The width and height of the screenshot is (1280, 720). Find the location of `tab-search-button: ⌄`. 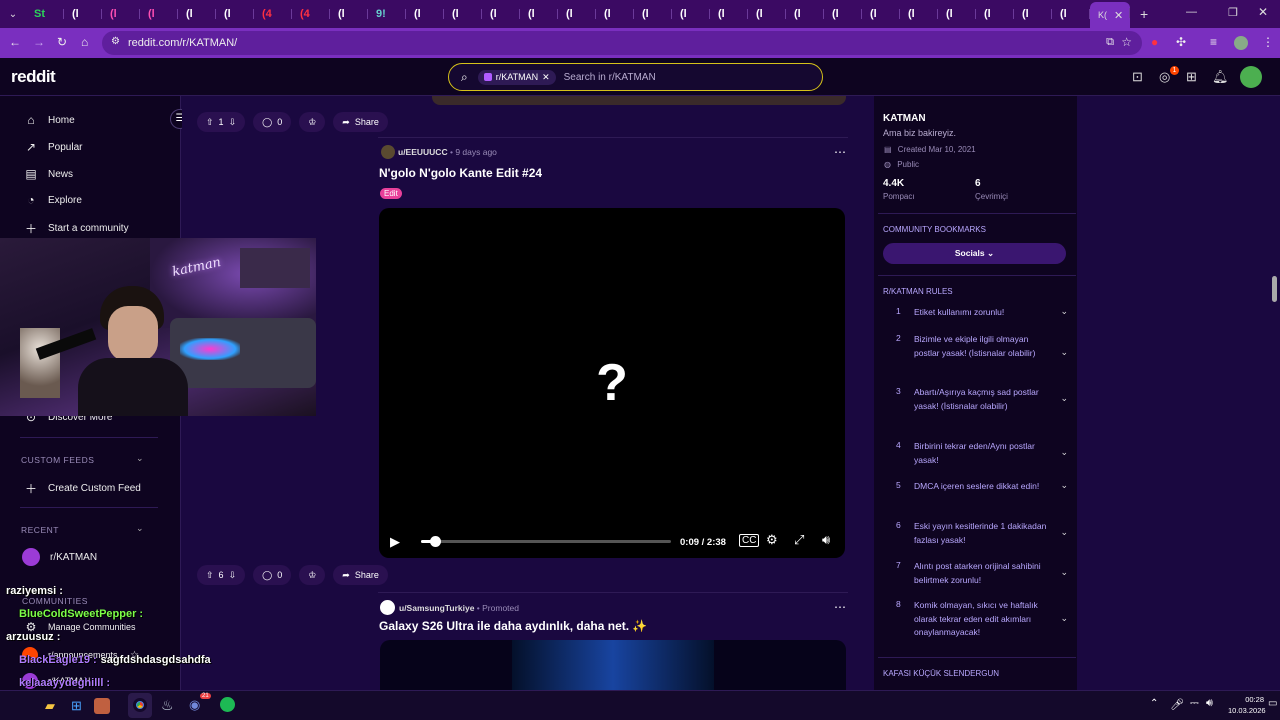

tab-search-button: ⌄ is located at coordinates (13, 14).